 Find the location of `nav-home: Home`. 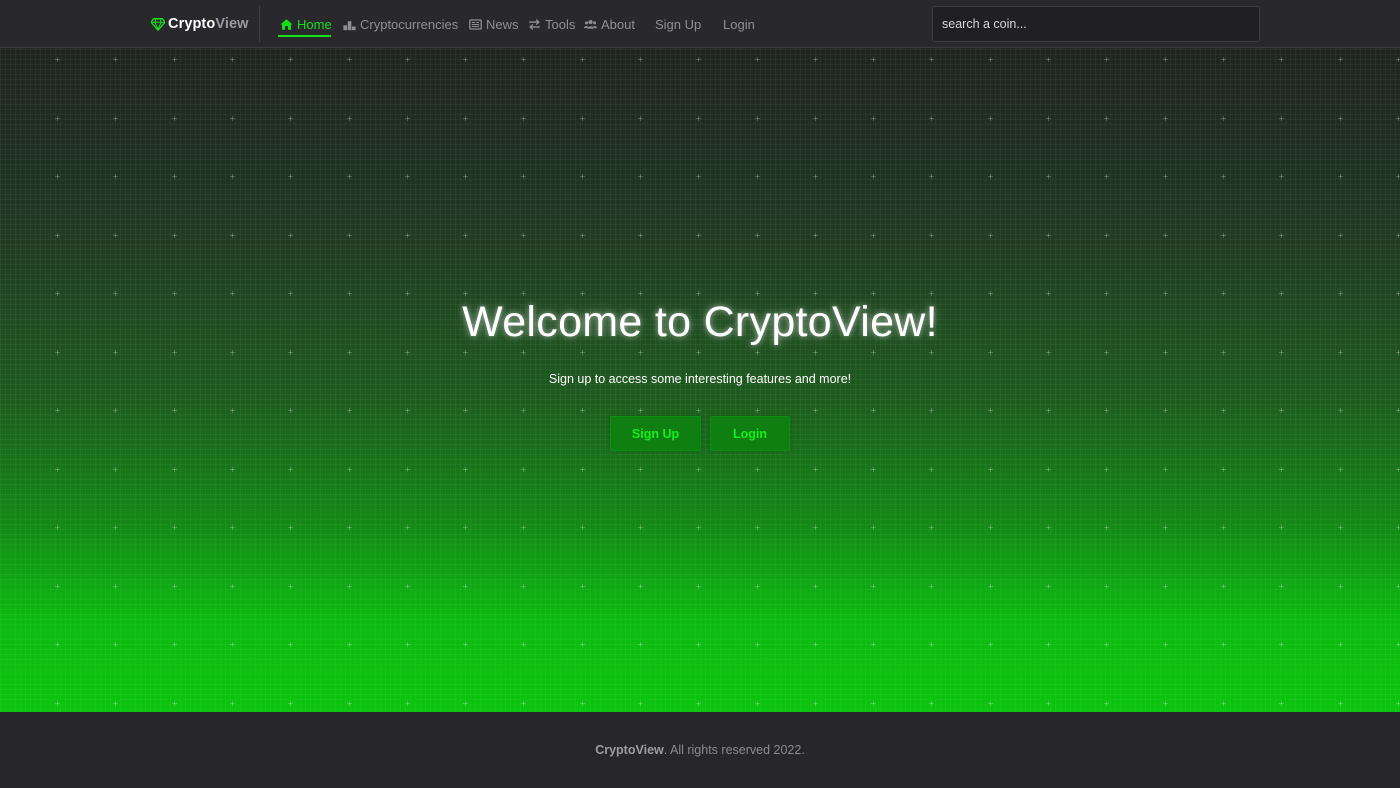

nav-home: Home is located at coordinates (306, 24).